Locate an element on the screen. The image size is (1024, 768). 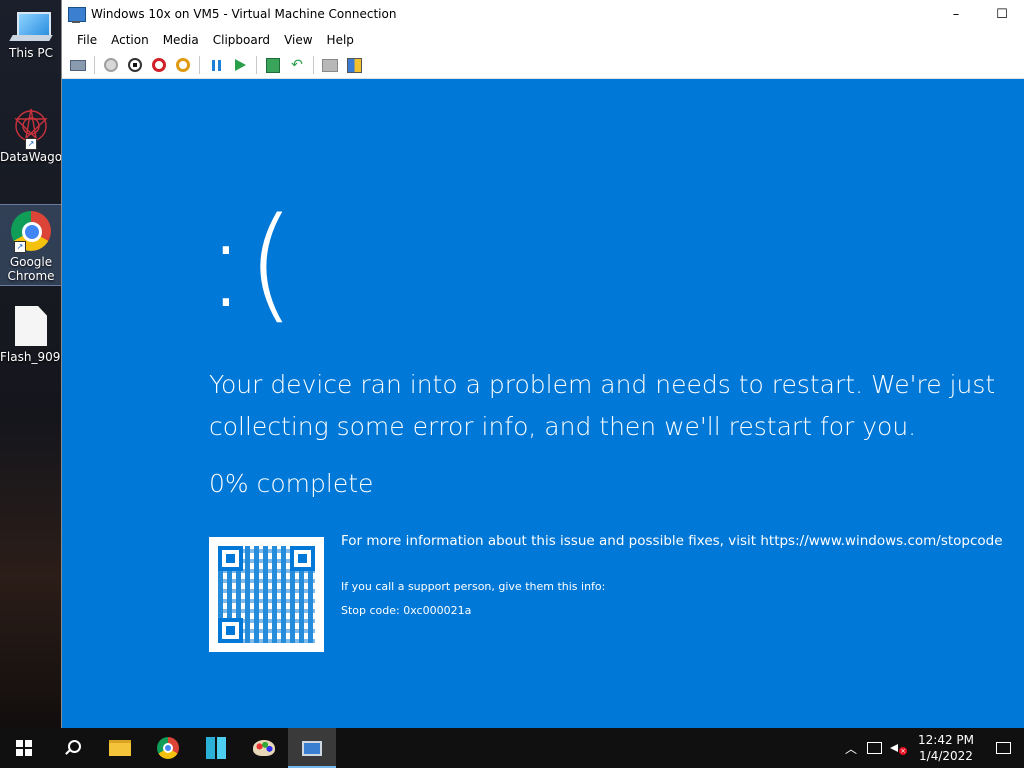
save-state-button is located at coordinates (183, 65).